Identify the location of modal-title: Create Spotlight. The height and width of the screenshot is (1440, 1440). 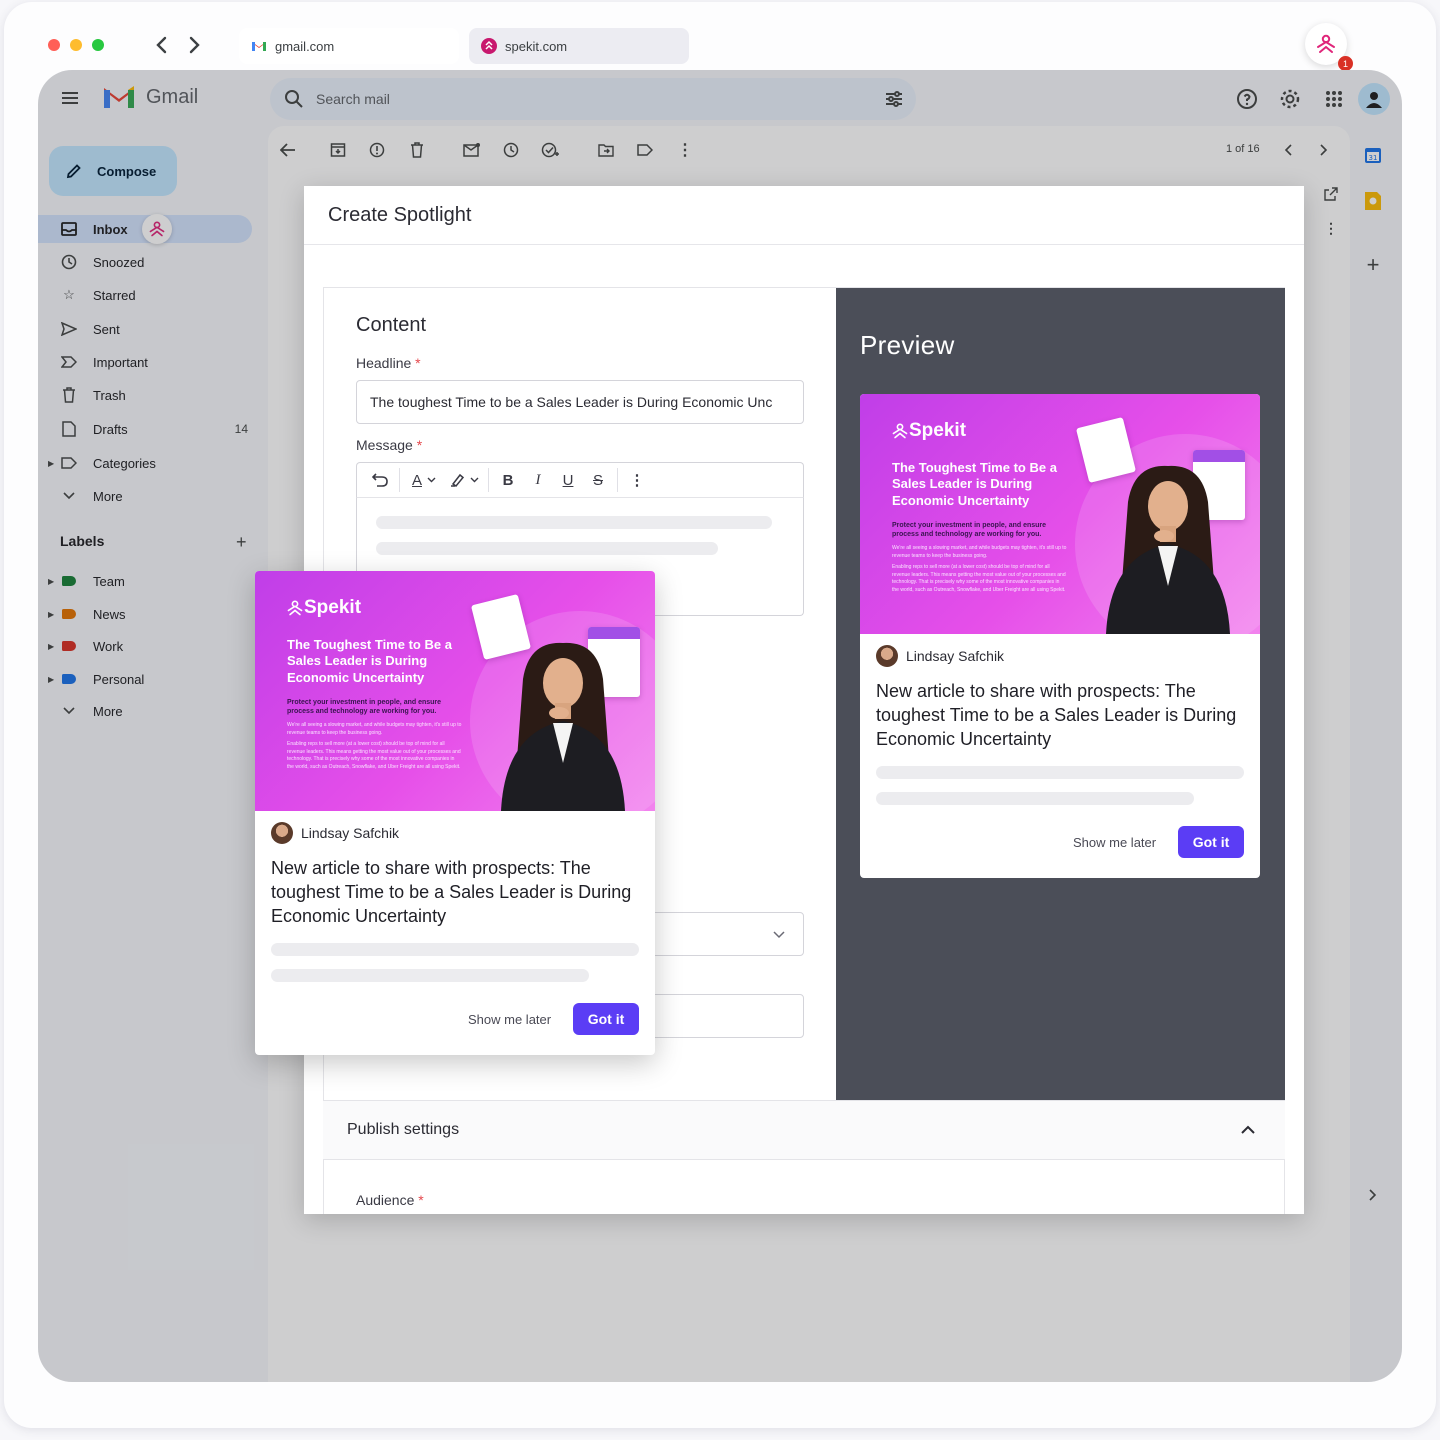
(400, 215).